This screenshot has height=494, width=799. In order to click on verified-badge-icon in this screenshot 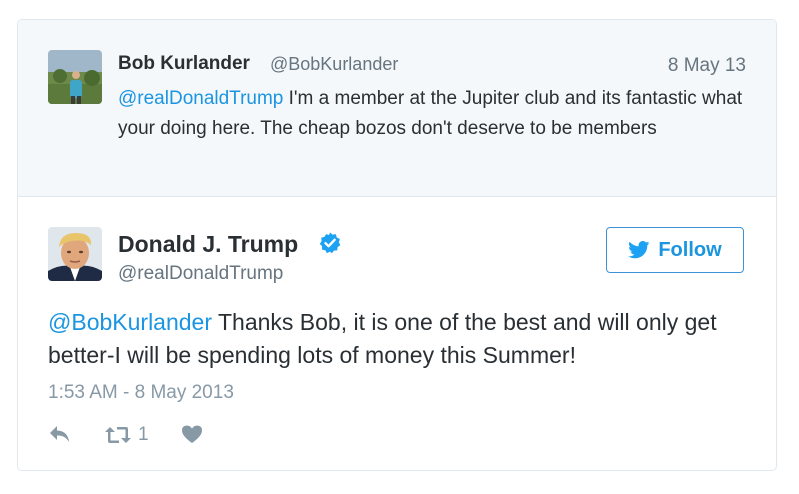, I will do `click(330, 243)`.